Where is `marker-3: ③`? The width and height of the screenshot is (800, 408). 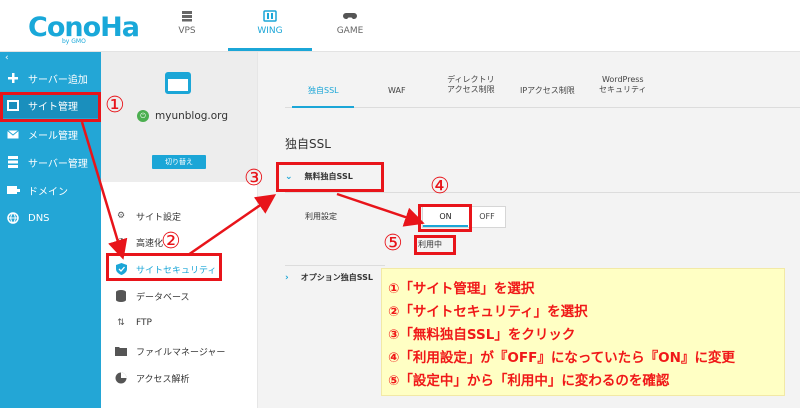
marker-3: ③ is located at coordinates (254, 178).